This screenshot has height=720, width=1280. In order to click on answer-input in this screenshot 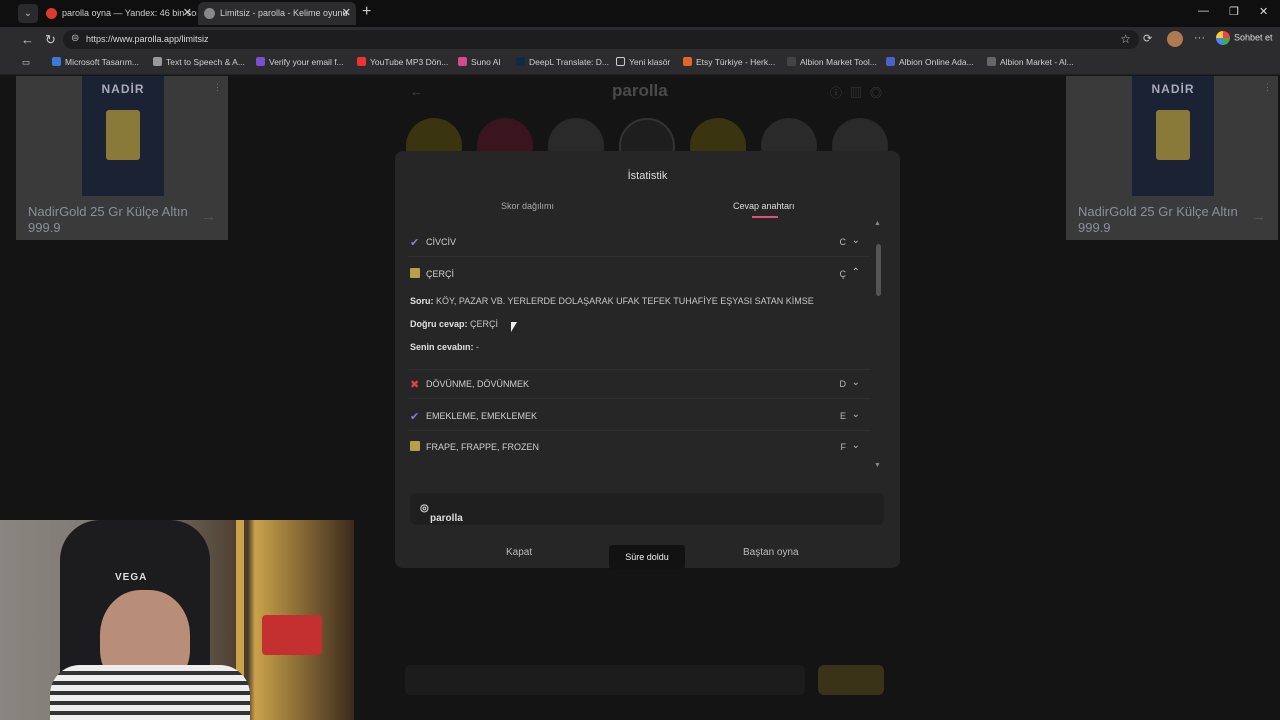, I will do `click(605, 680)`.